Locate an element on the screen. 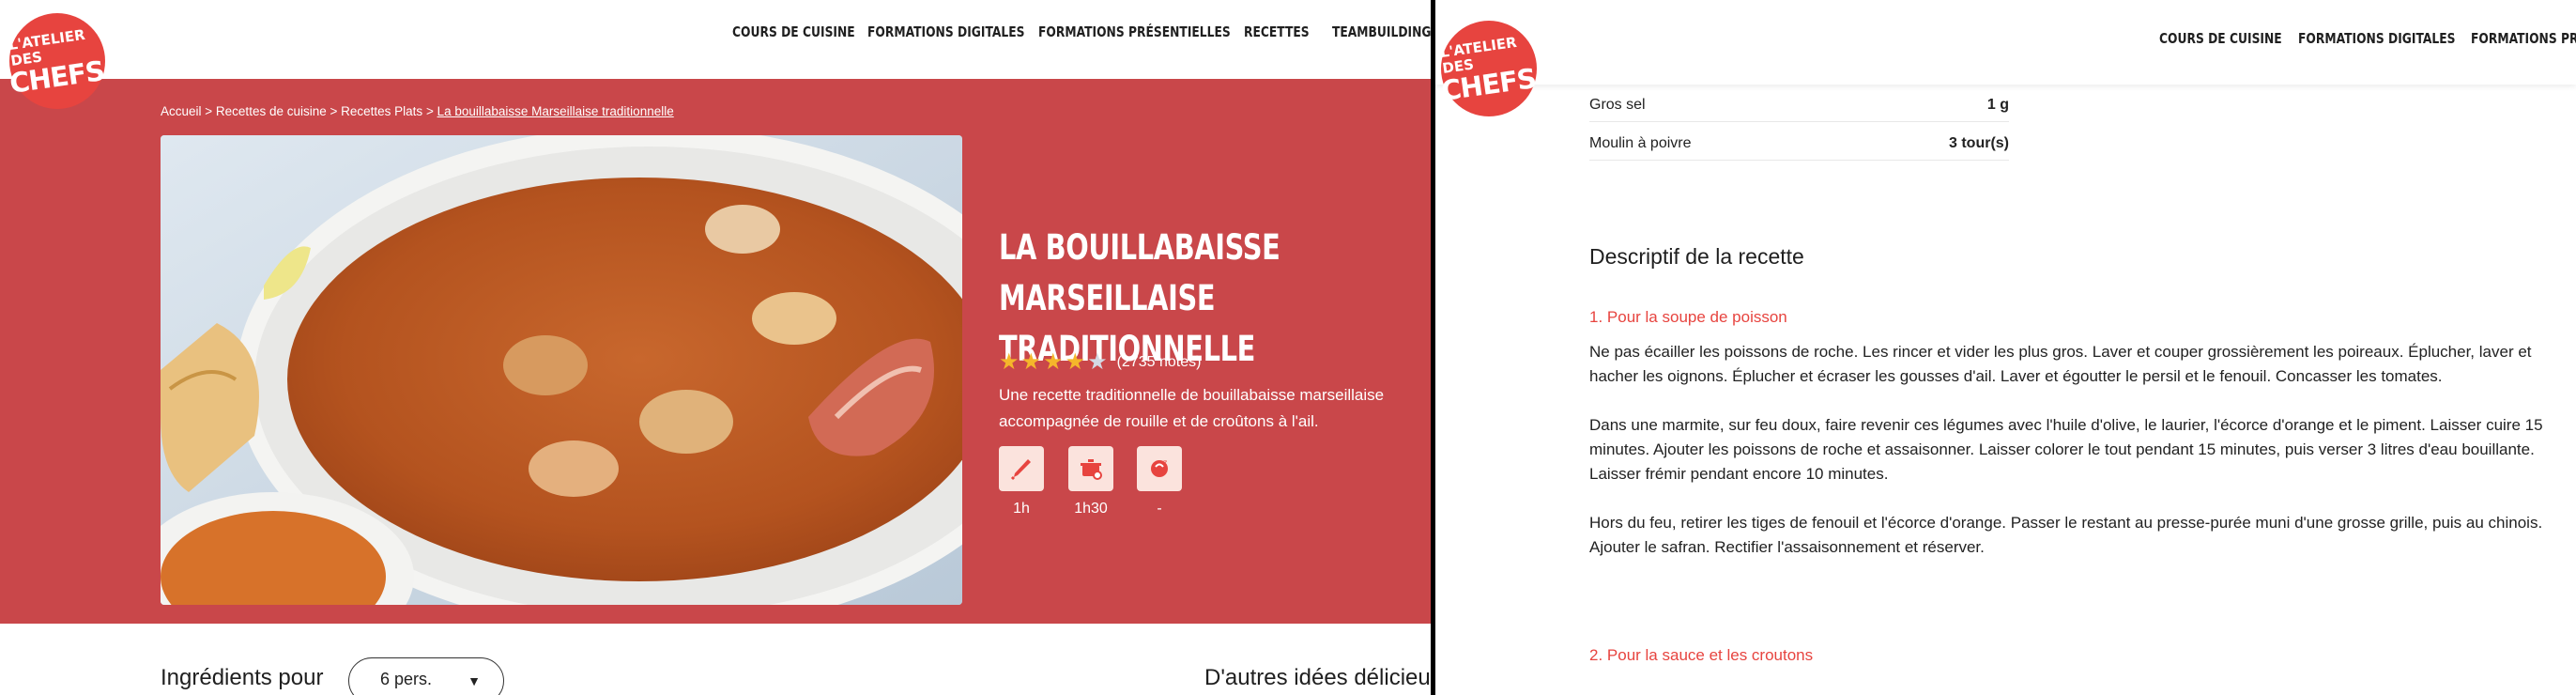  star-empty-icon: ★ is located at coordinates (1097, 362).